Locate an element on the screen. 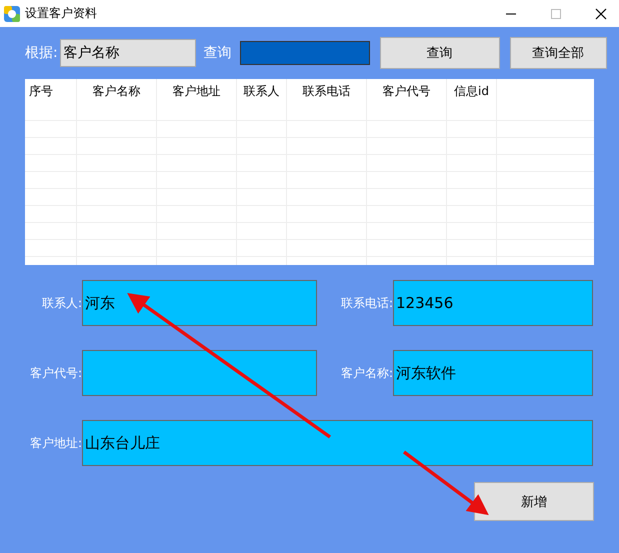 This screenshot has width=619, height=553. column-header: 联系人 is located at coordinates (262, 91).